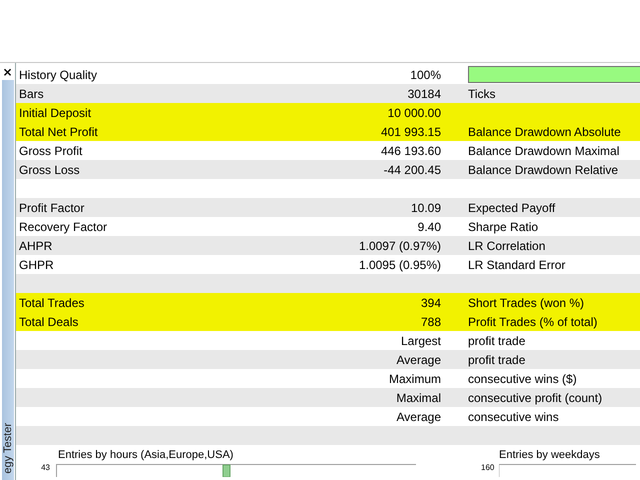 The width and height of the screenshot is (640, 480). I want to click on row-label: Balance Drawdown Relative, so click(543, 169).